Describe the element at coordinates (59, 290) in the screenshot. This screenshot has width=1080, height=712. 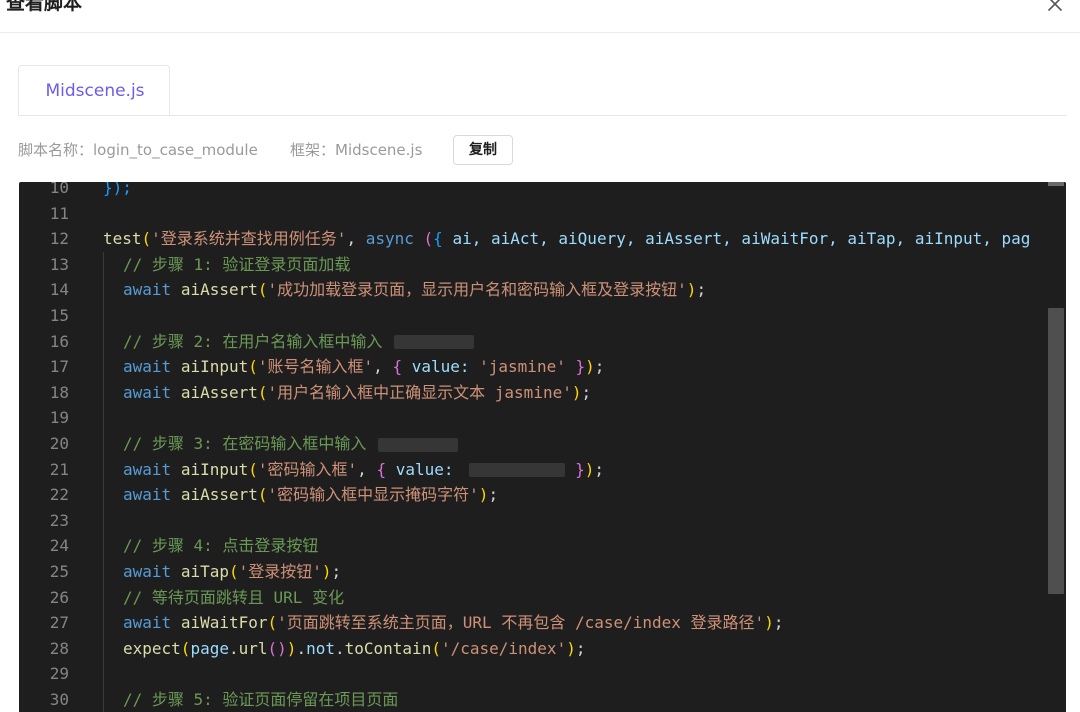
I see `line-number: 14` at that location.